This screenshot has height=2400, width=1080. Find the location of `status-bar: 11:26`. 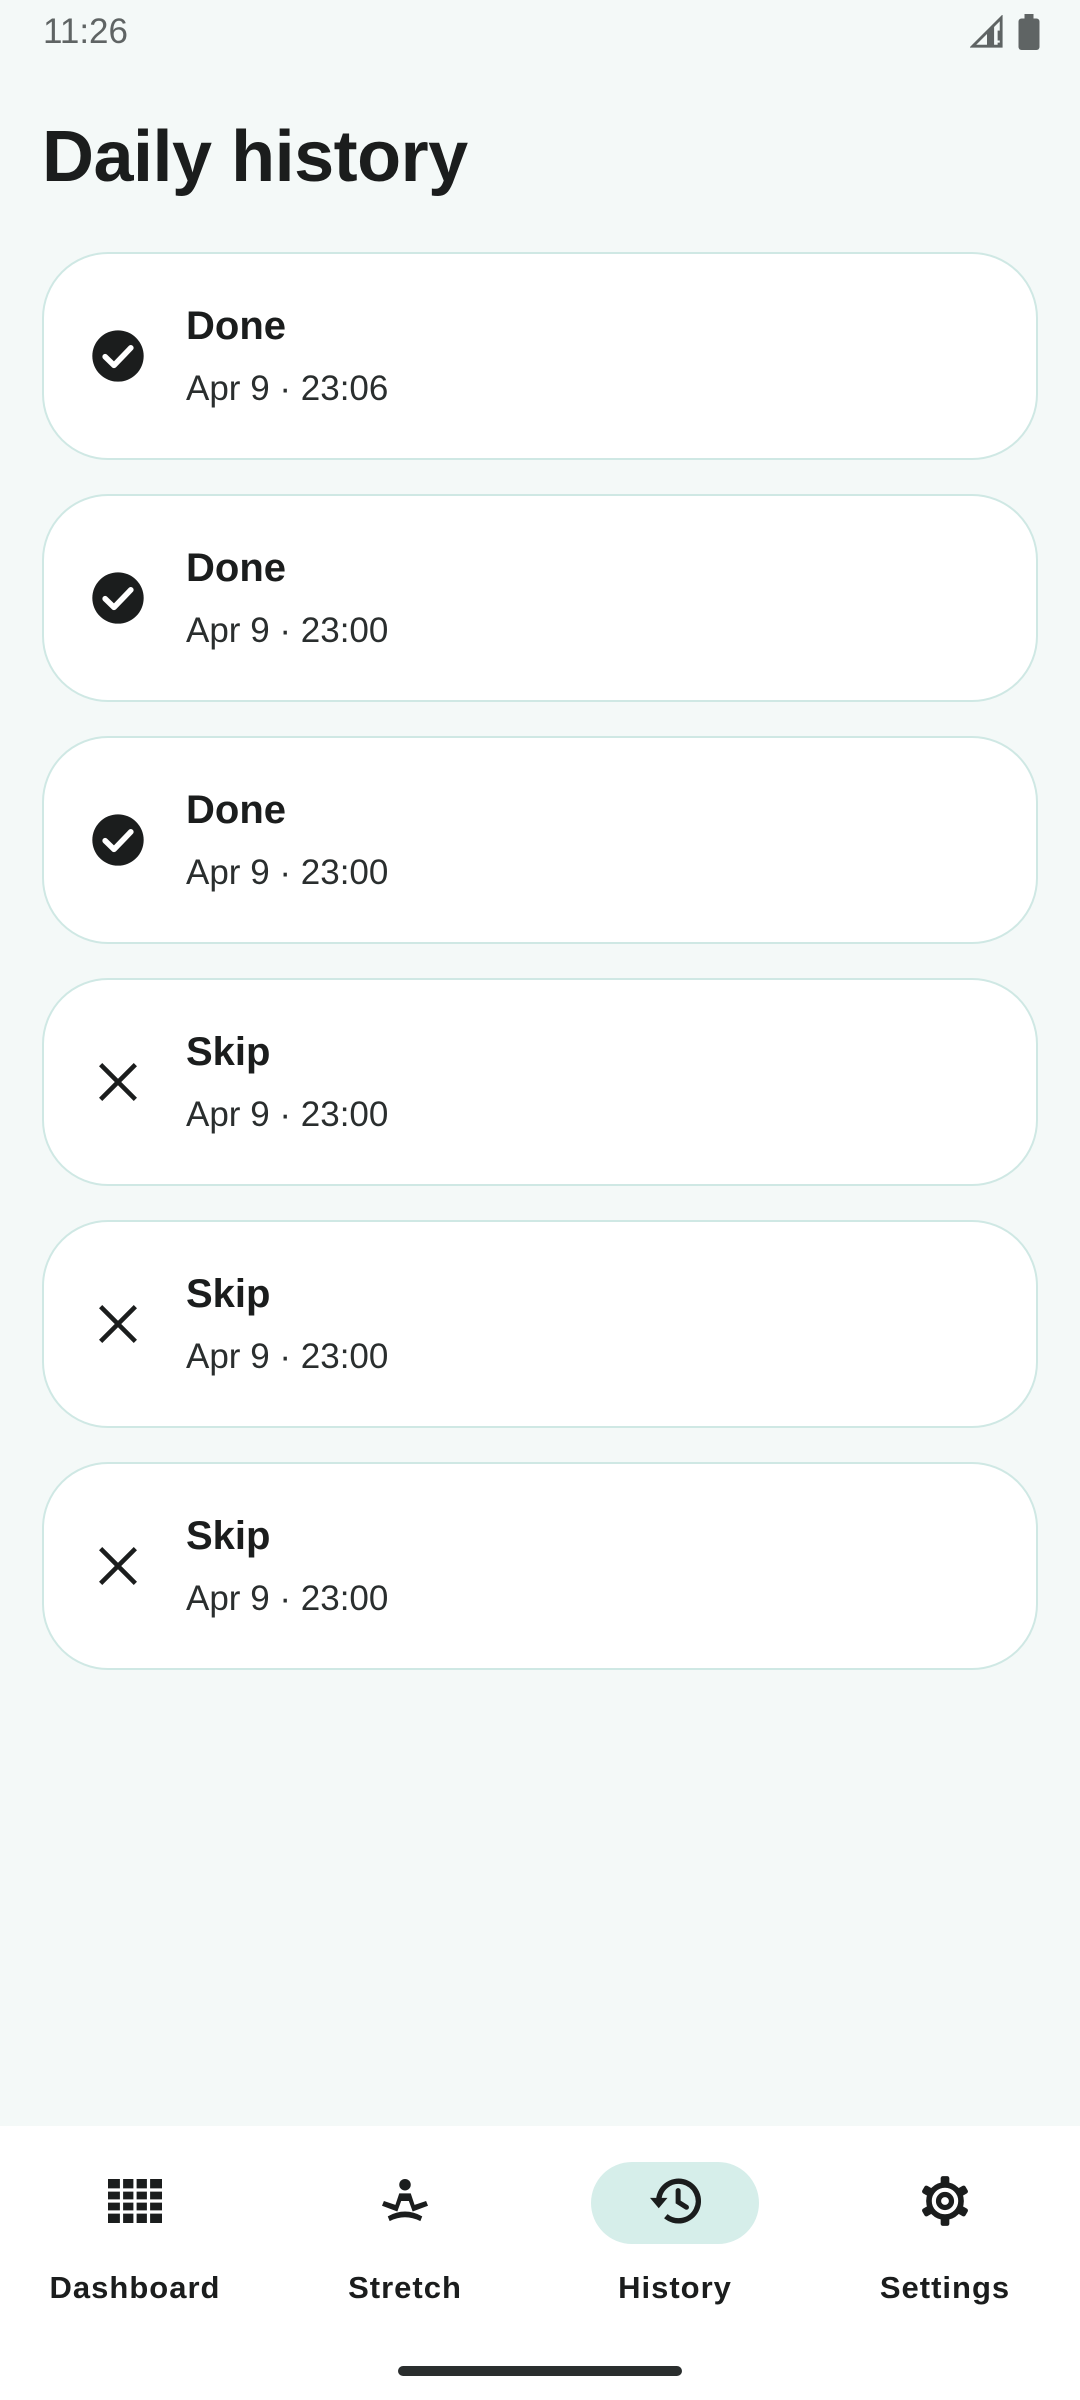

status-bar: 11:26 is located at coordinates (540, 31).